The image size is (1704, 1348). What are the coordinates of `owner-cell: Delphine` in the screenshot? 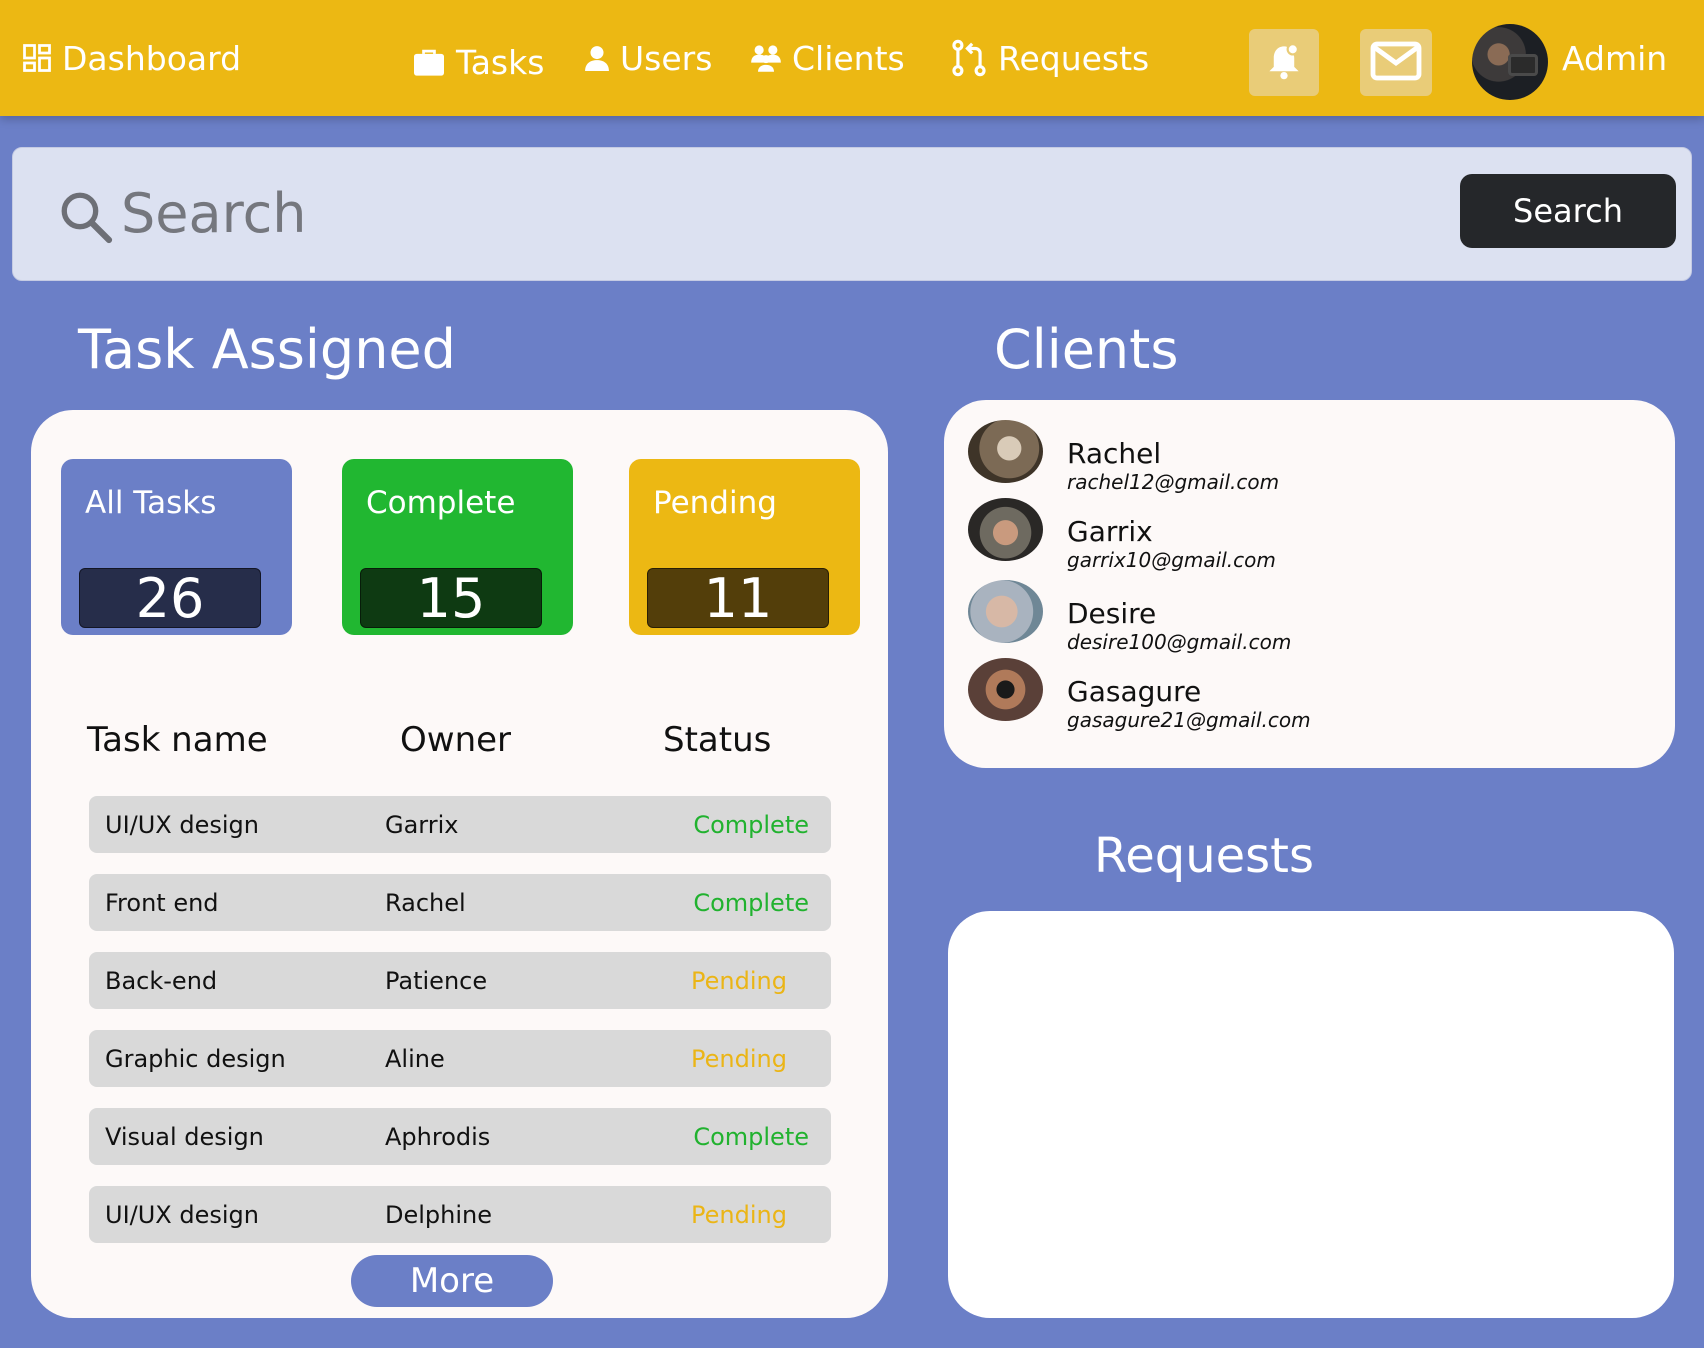 It's located at (439, 1214).